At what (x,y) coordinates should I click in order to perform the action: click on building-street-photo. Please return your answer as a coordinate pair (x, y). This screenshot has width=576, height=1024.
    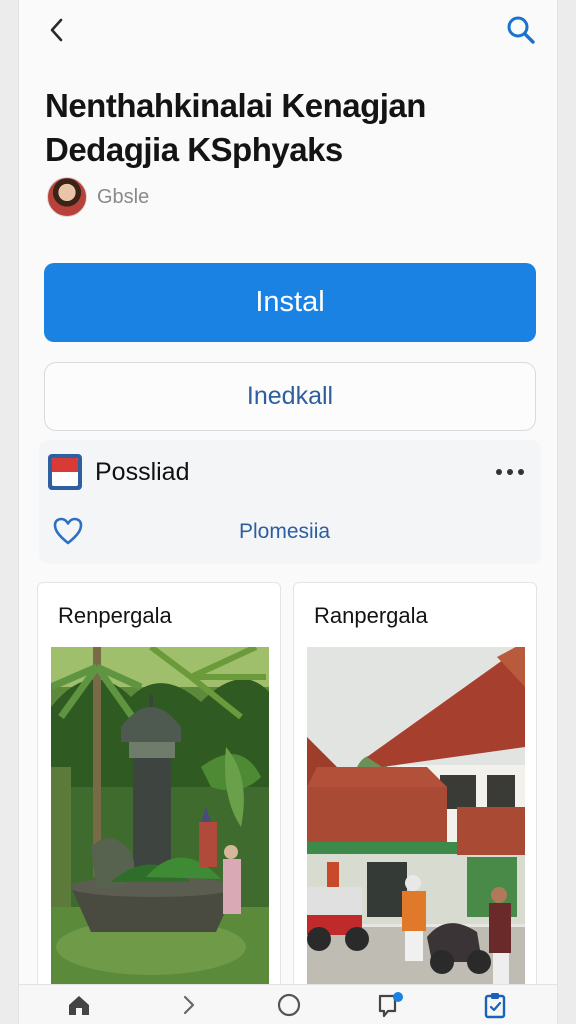
    Looking at the image, I should click on (416, 817).